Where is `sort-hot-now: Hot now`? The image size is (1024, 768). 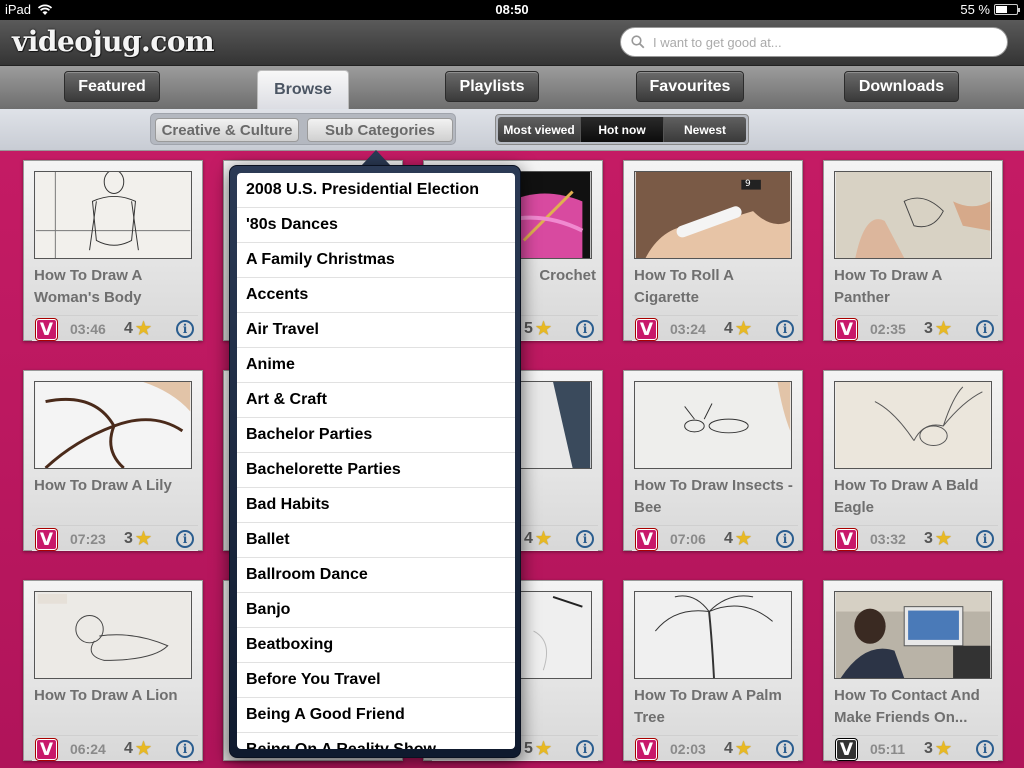
sort-hot-now: Hot now is located at coordinates (622, 129).